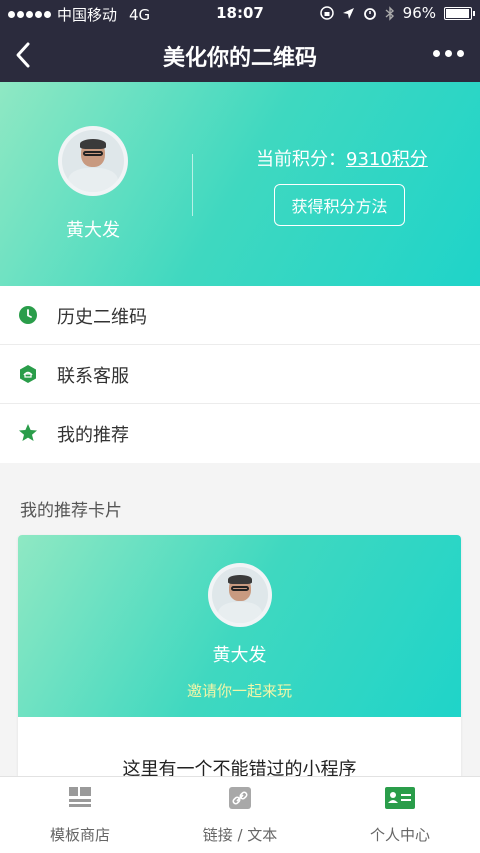 The height and width of the screenshot is (853, 480). Describe the element at coordinates (93, 376) in the screenshot. I see `menu-item-label: 联系客服` at that location.